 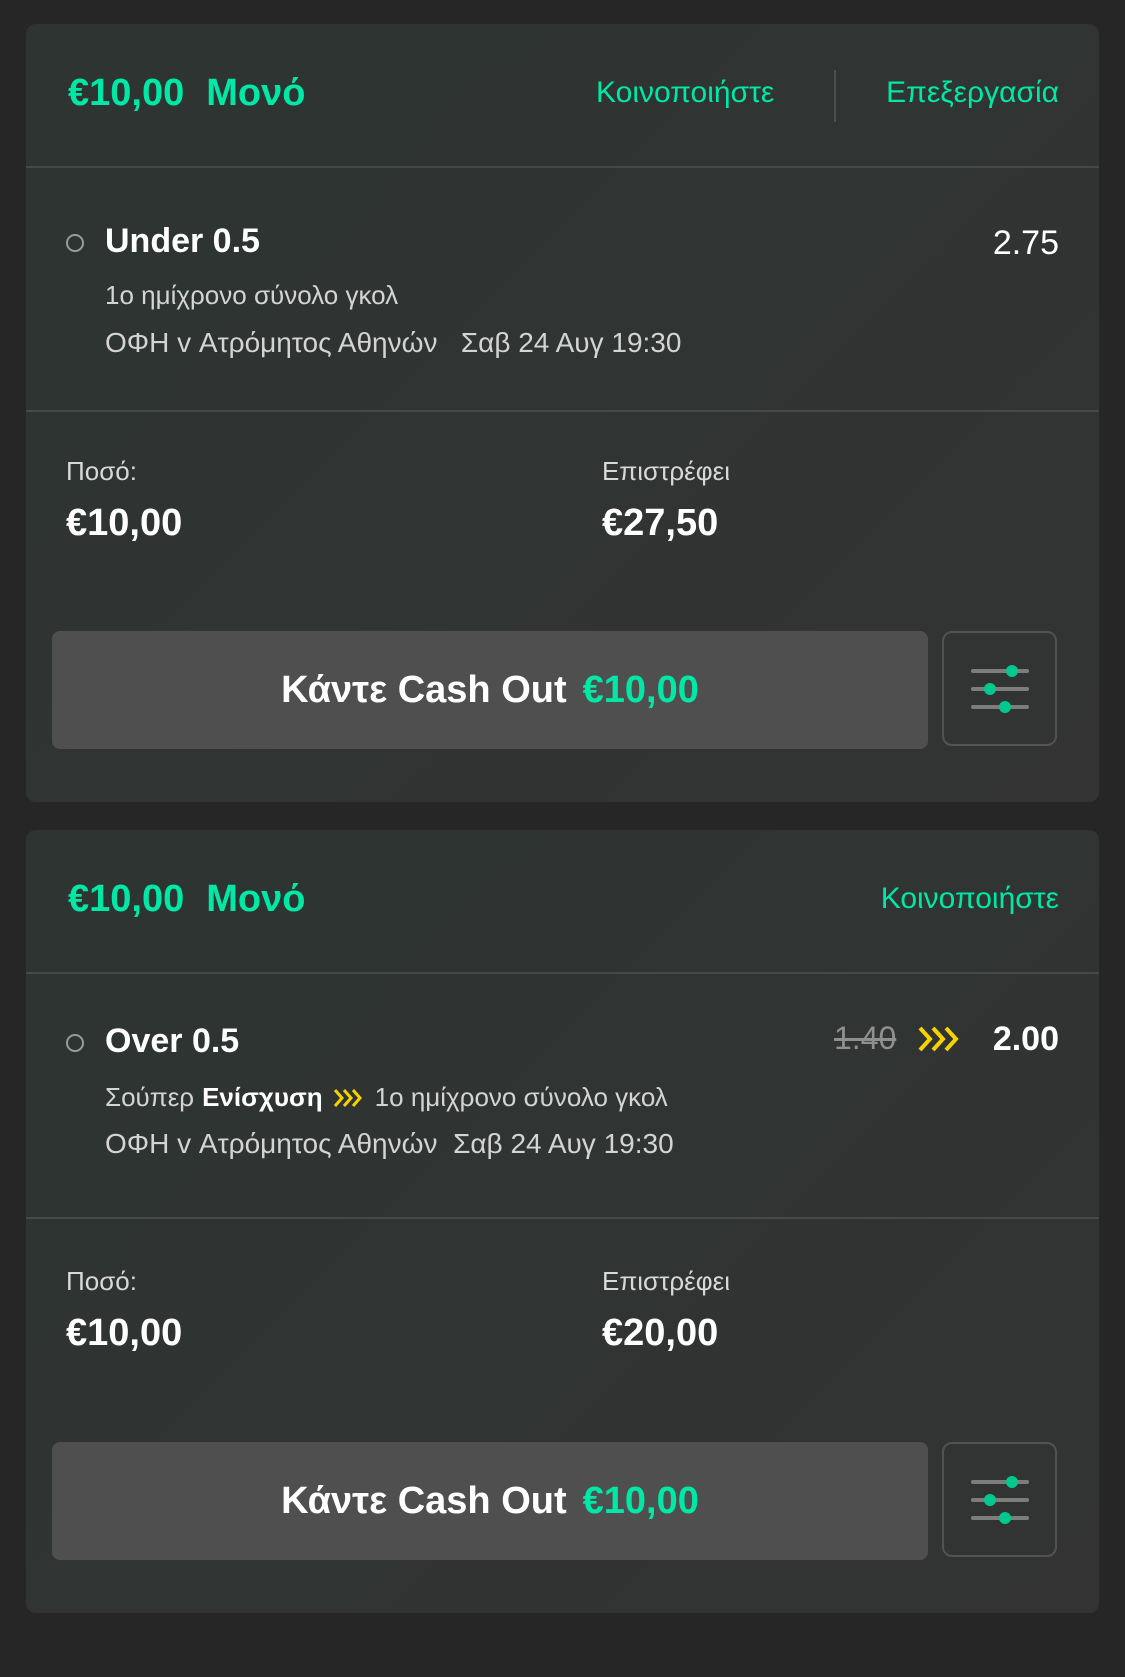 What do you see at coordinates (562, 902) in the screenshot?
I see `bet-header: €10,00 Μονό Κοινοποιήστε` at bounding box center [562, 902].